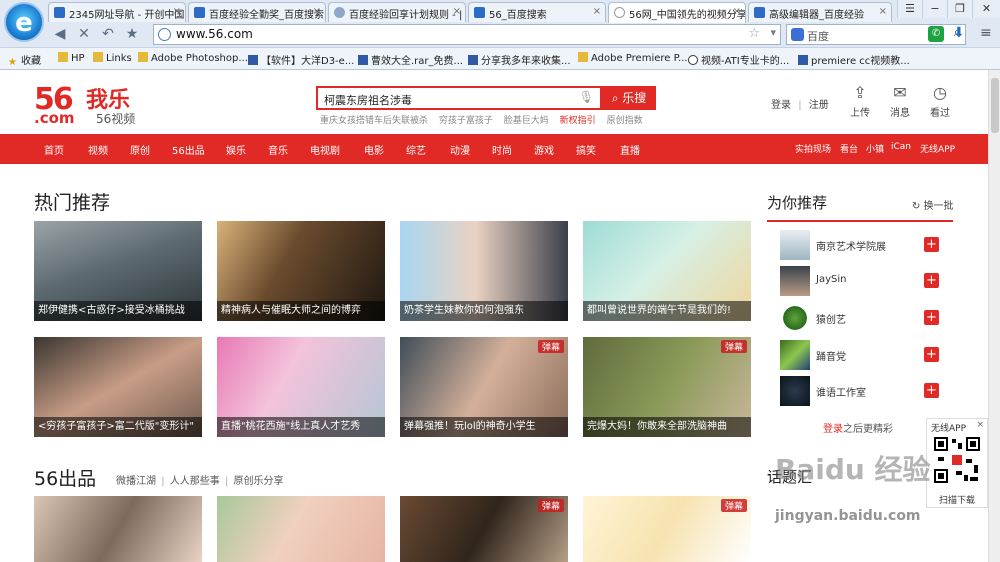  Describe the element at coordinates (865, 281) in the screenshot. I see `recommend-item: JaySin +` at that location.